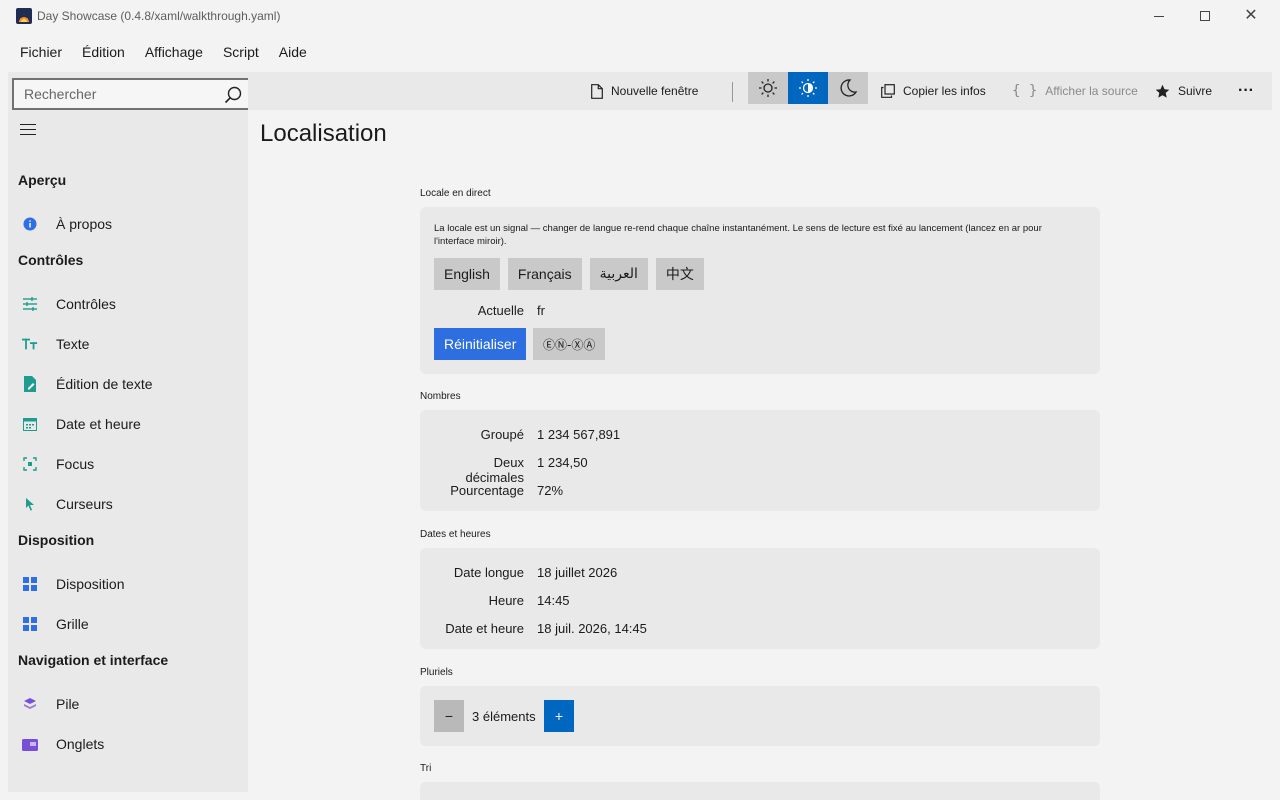 This screenshot has height=800, width=1280. I want to click on code-braces-icon: { }, so click(1025, 91).